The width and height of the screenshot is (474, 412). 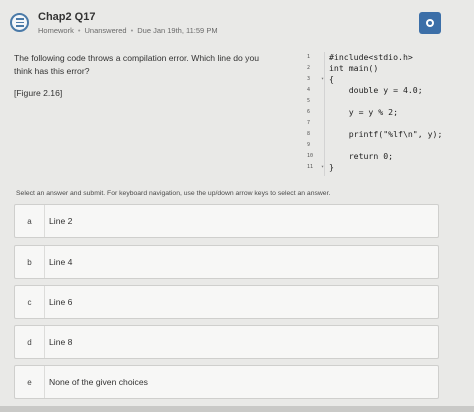 I want to click on line-number: 4, so click(x=309, y=90).